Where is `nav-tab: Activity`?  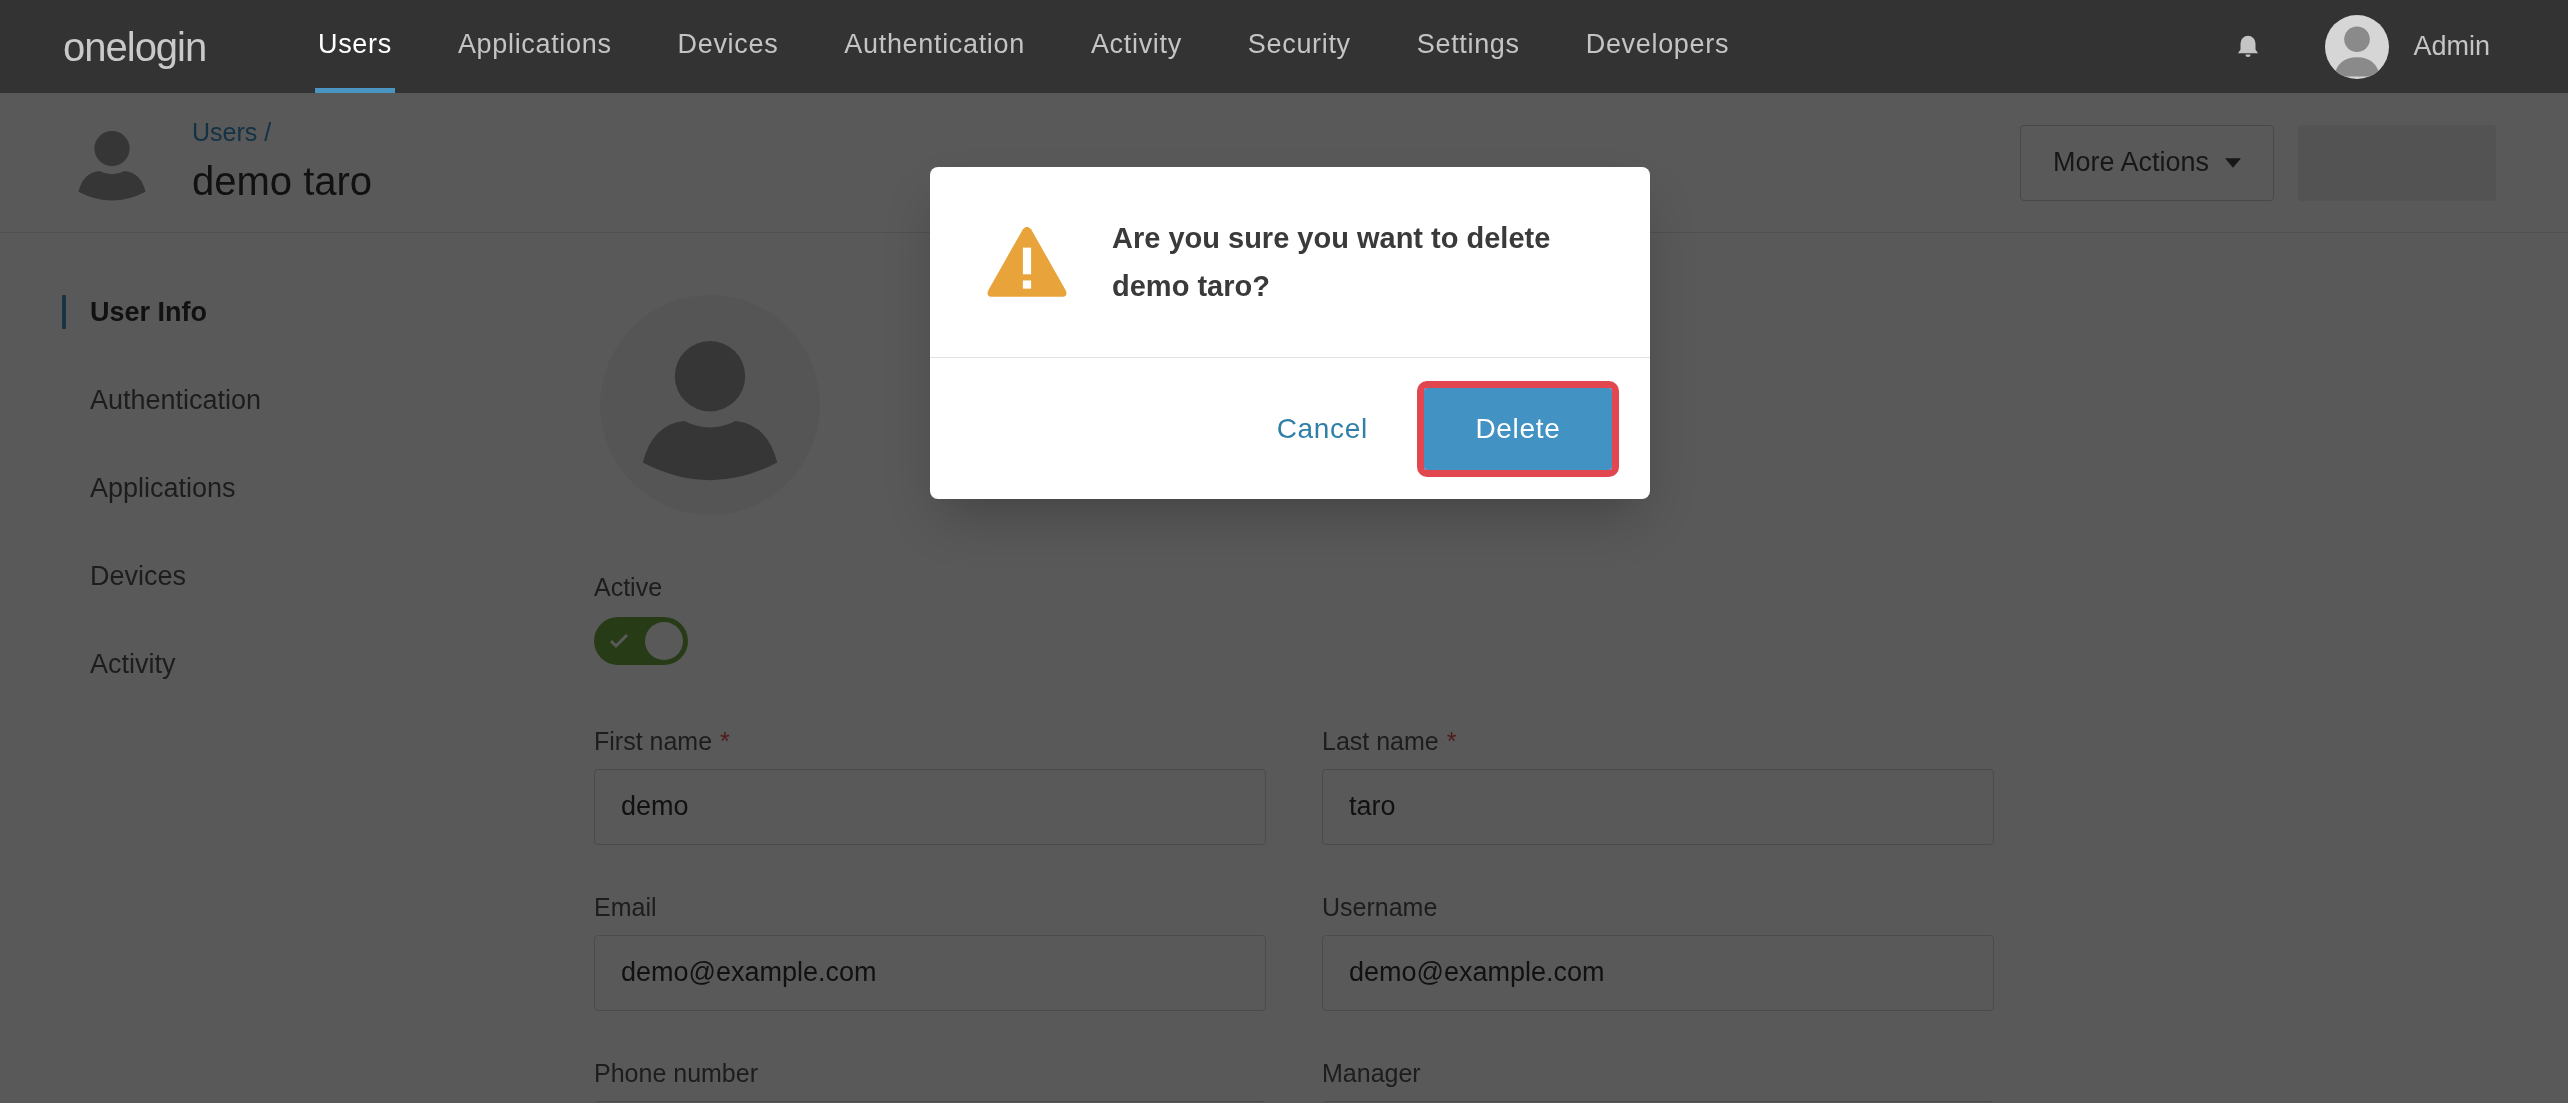
nav-tab: Activity is located at coordinates (1136, 46).